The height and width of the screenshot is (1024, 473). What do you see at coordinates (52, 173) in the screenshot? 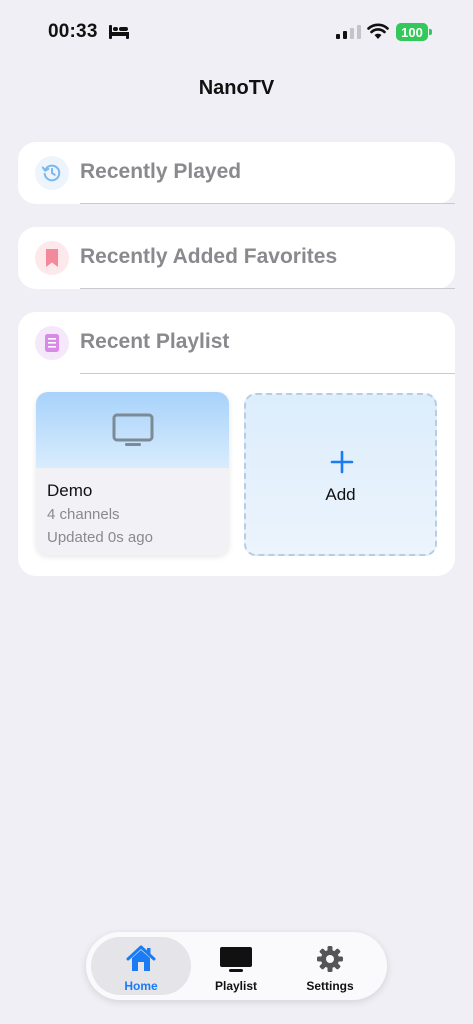
I see `history-icon` at bounding box center [52, 173].